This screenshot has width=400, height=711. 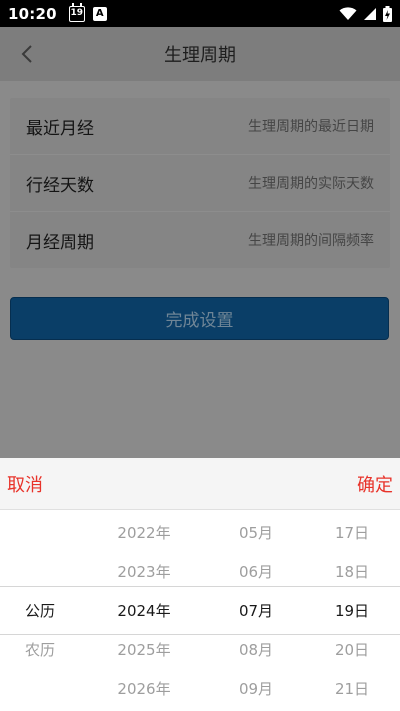 What do you see at coordinates (144, 533) in the screenshot?
I see `wheel-item: 2022年` at bounding box center [144, 533].